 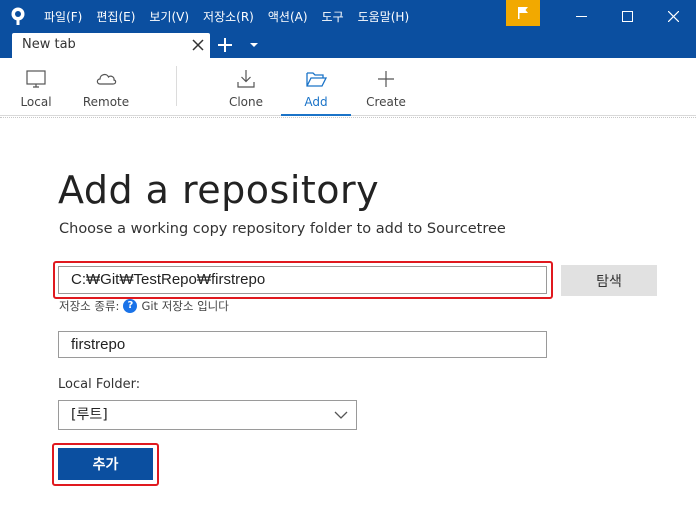 I want to click on help-icon: ?, so click(x=130, y=306).